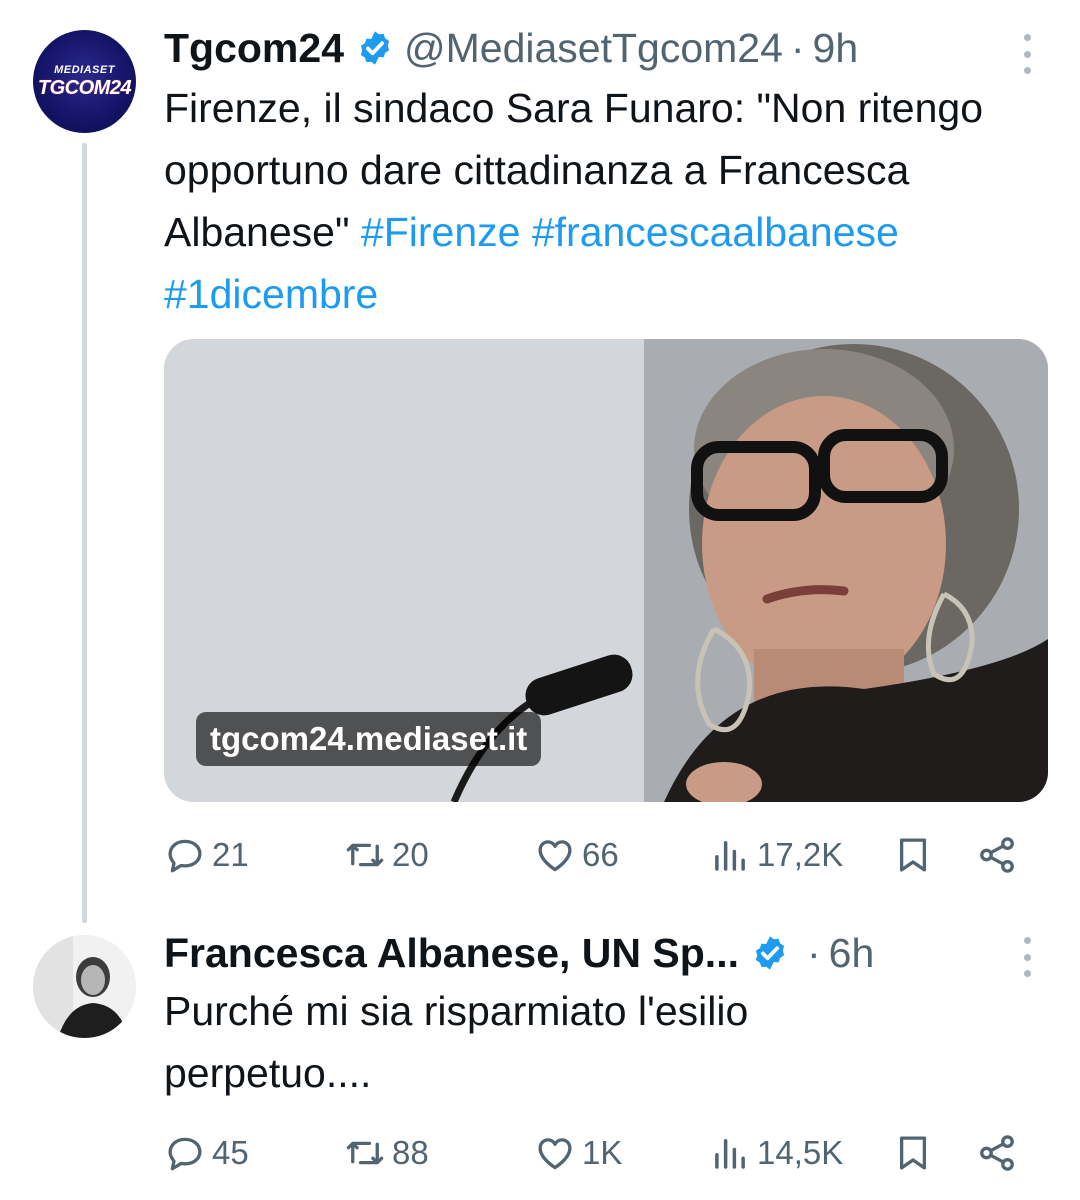  I want to click on tweet-header: Francesca Albanese, UN Sp... · 6h, so click(519, 953).